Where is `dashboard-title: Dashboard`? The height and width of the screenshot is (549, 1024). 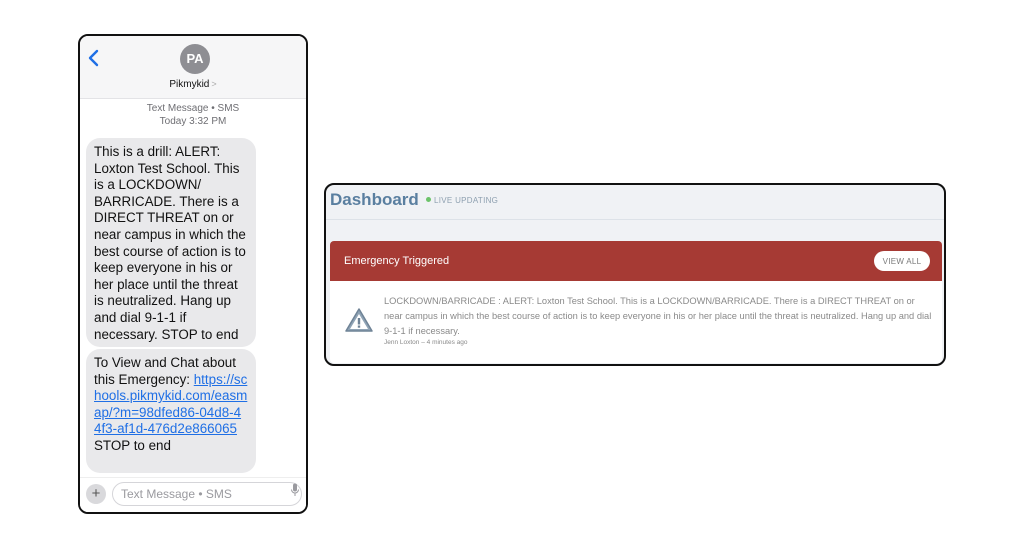
dashboard-title: Dashboard is located at coordinates (374, 199).